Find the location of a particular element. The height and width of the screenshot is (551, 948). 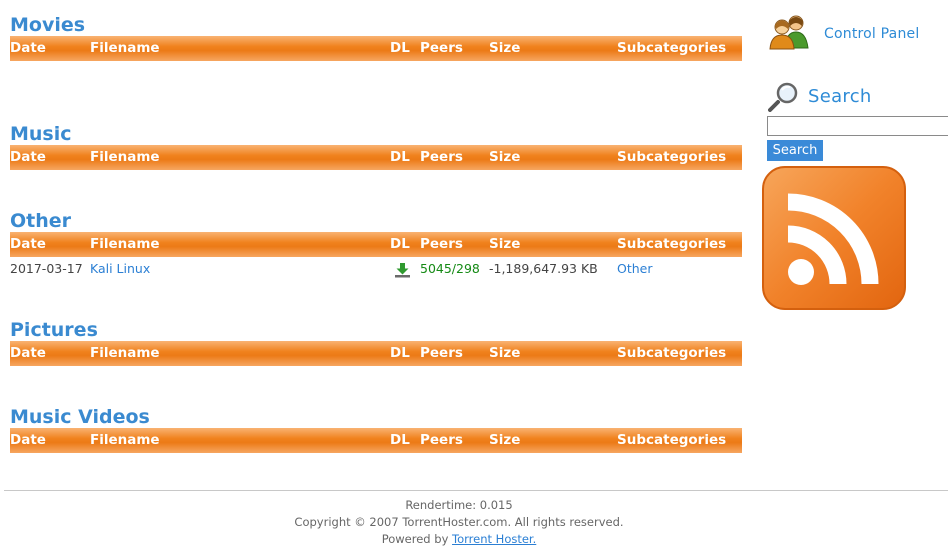

search-heading: Search is located at coordinates (828, 96).